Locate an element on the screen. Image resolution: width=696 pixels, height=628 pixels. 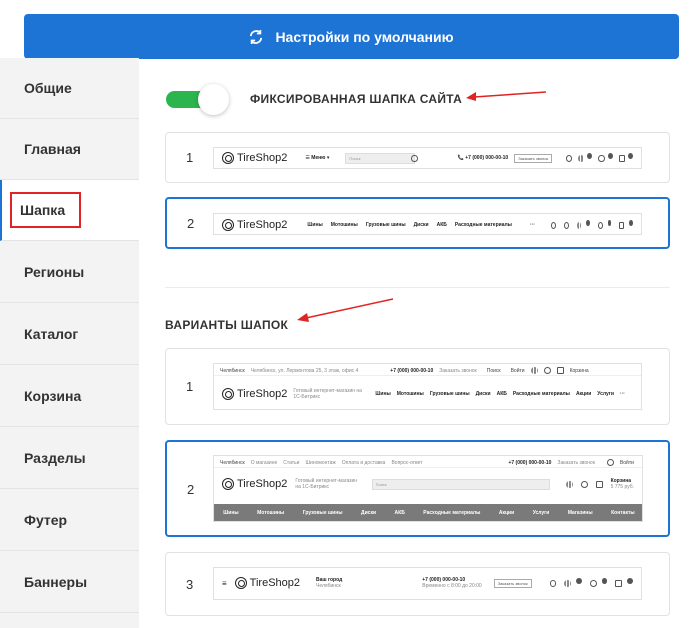
menu-label: ☰ Меню ▾ is located at coordinates (317, 158).